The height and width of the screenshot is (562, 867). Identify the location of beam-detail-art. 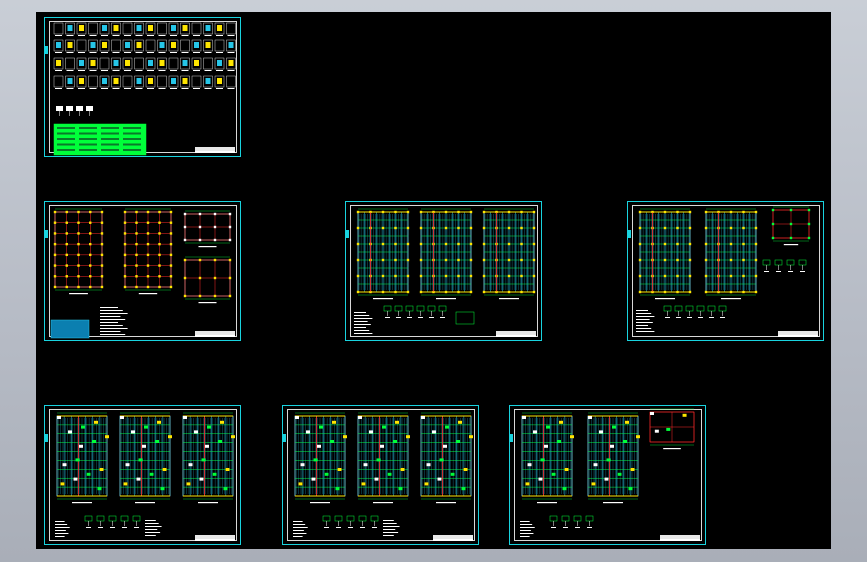
(610, 474).